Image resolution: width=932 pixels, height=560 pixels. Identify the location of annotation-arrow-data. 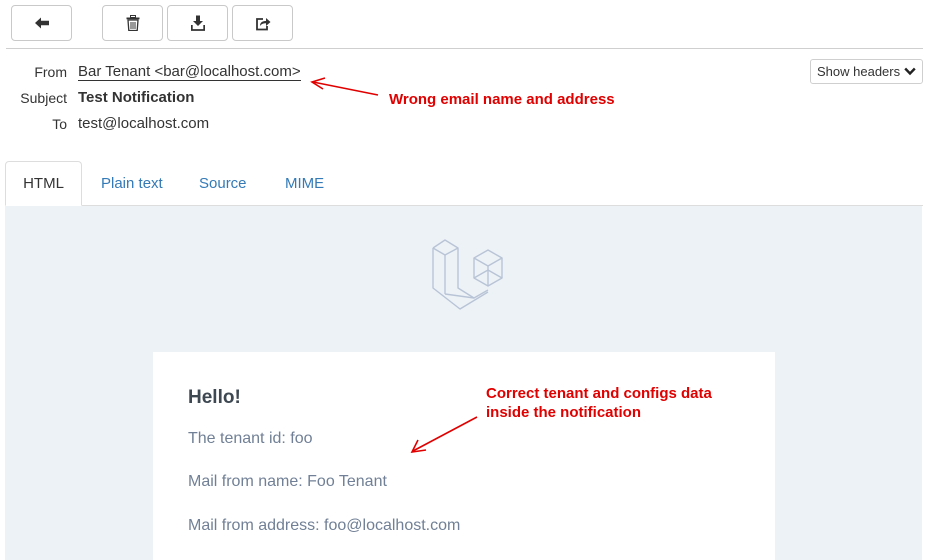
(444, 435).